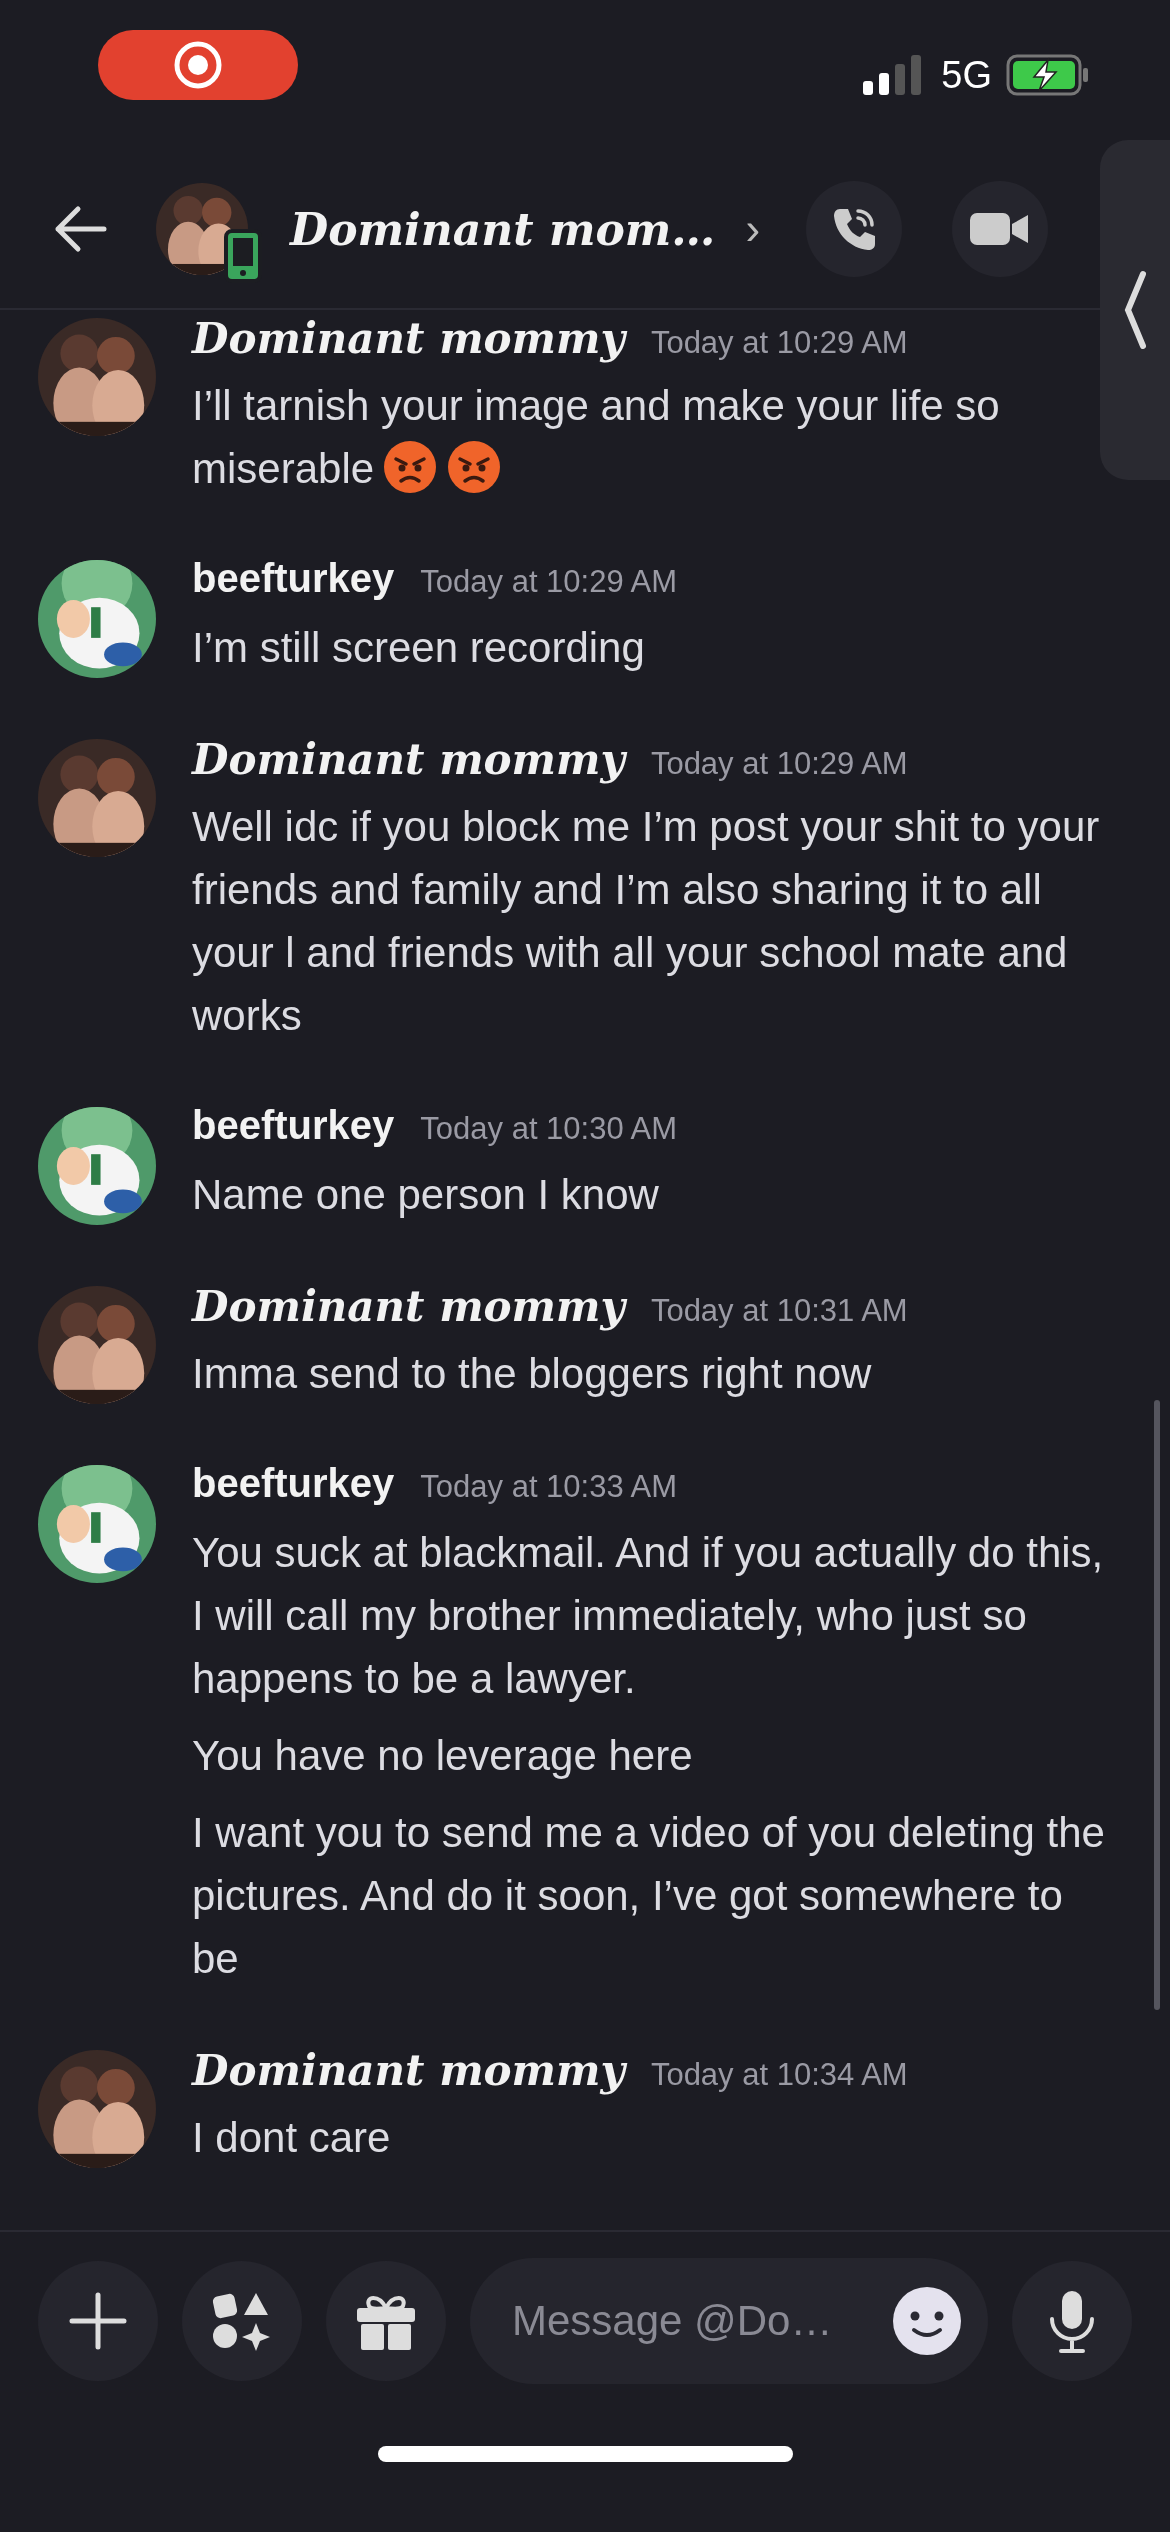 The height and width of the screenshot is (2532, 1170). What do you see at coordinates (426, 1195) in the screenshot?
I see `message-text: Name one person I know` at bounding box center [426, 1195].